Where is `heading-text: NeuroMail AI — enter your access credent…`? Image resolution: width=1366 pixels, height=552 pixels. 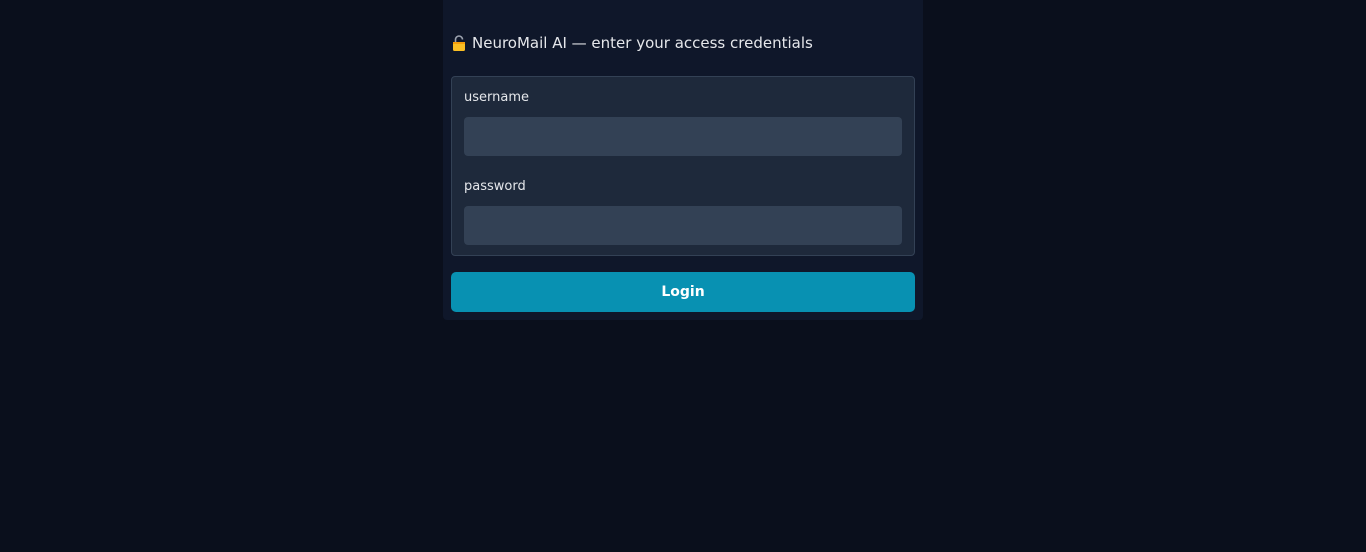 heading-text: NeuroMail AI — enter your access credent… is located at coordinates (642, 43).